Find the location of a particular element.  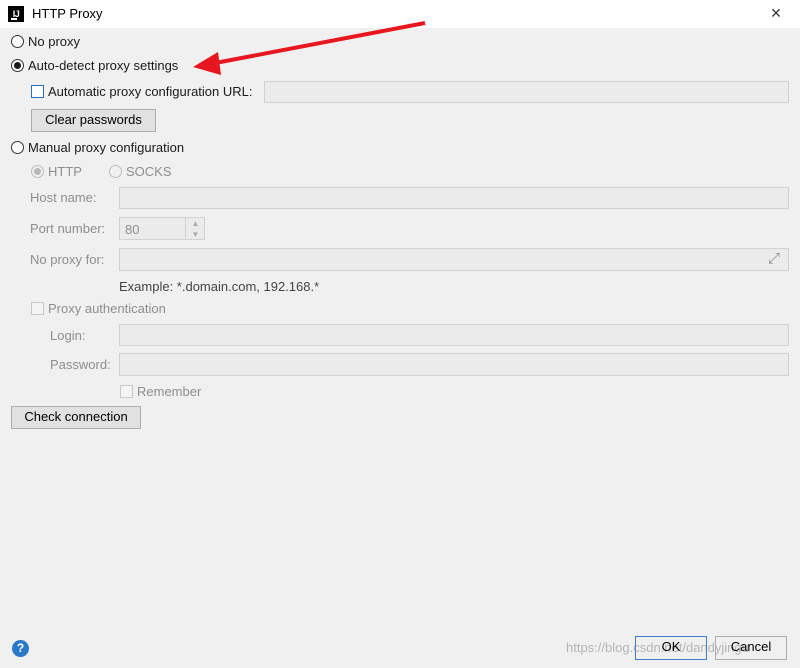

annotation-arrow-head is located at coordinates (207, 63).